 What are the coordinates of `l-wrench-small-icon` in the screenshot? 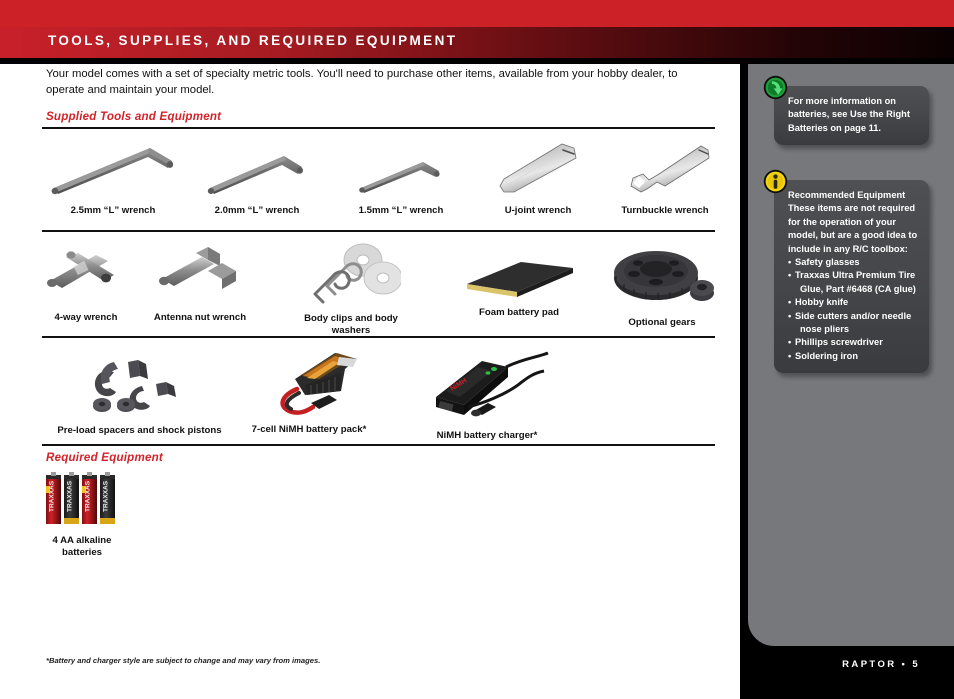 It's located at (401, 177).